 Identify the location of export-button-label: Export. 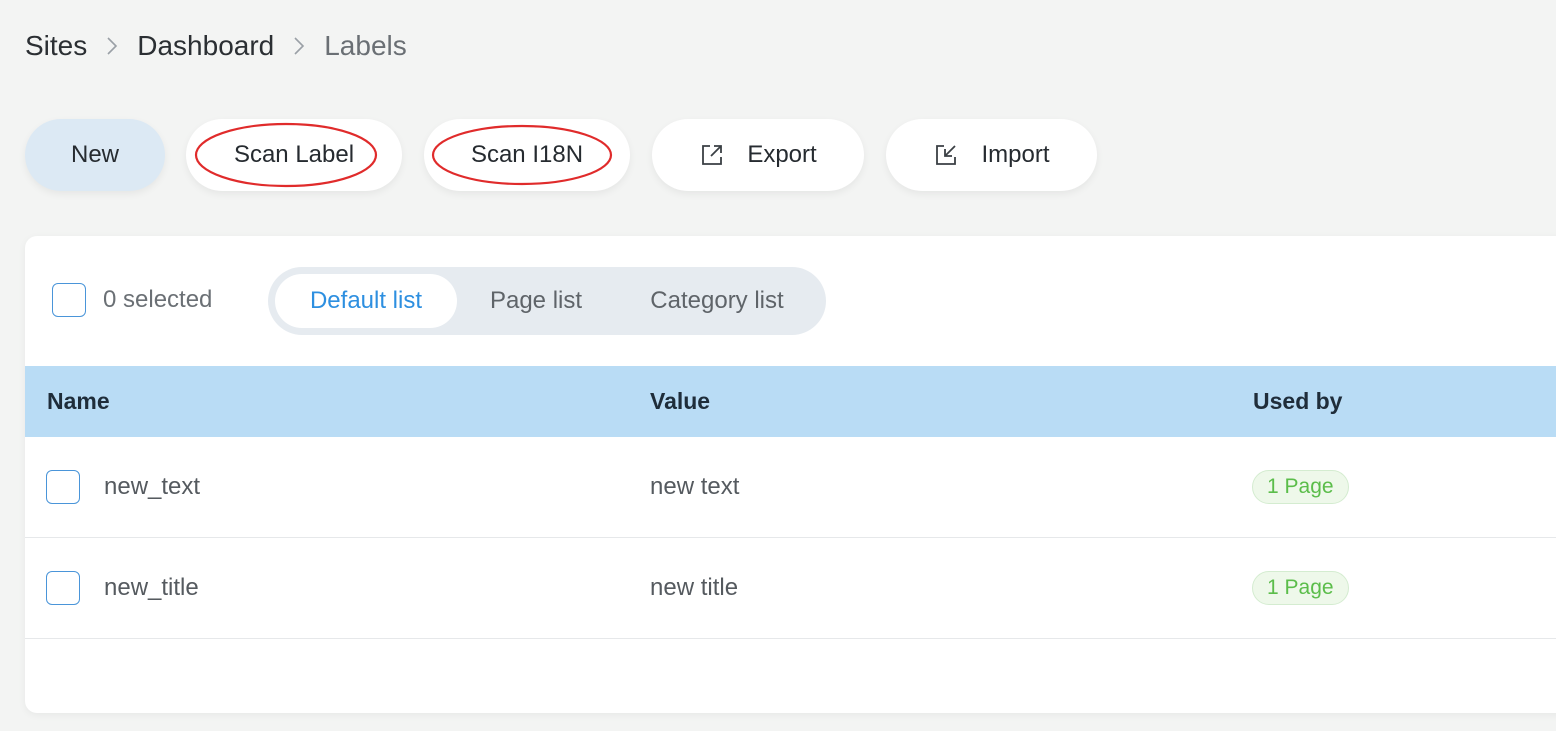
(782, 154).